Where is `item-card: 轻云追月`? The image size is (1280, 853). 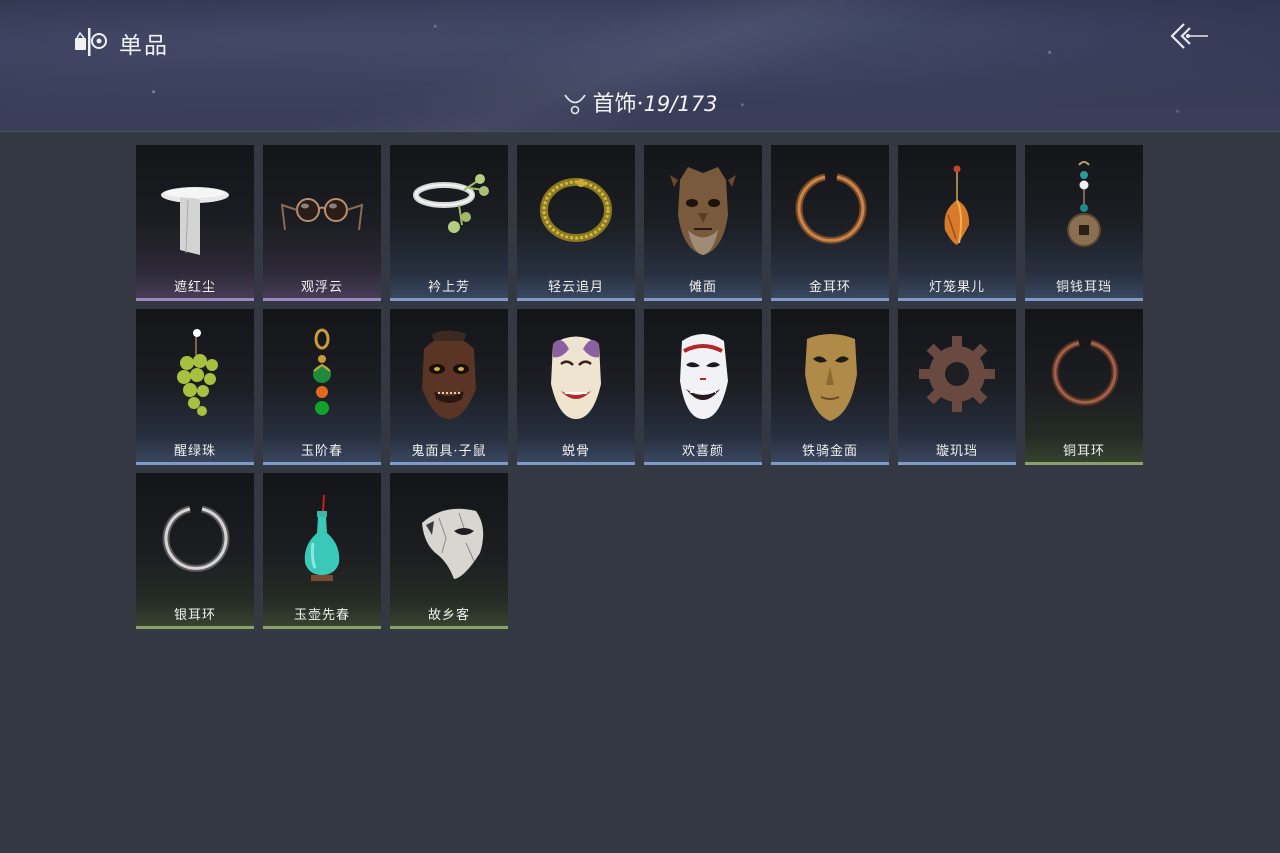
item-card: 轻云追月 is located at coordinates (576, 223).